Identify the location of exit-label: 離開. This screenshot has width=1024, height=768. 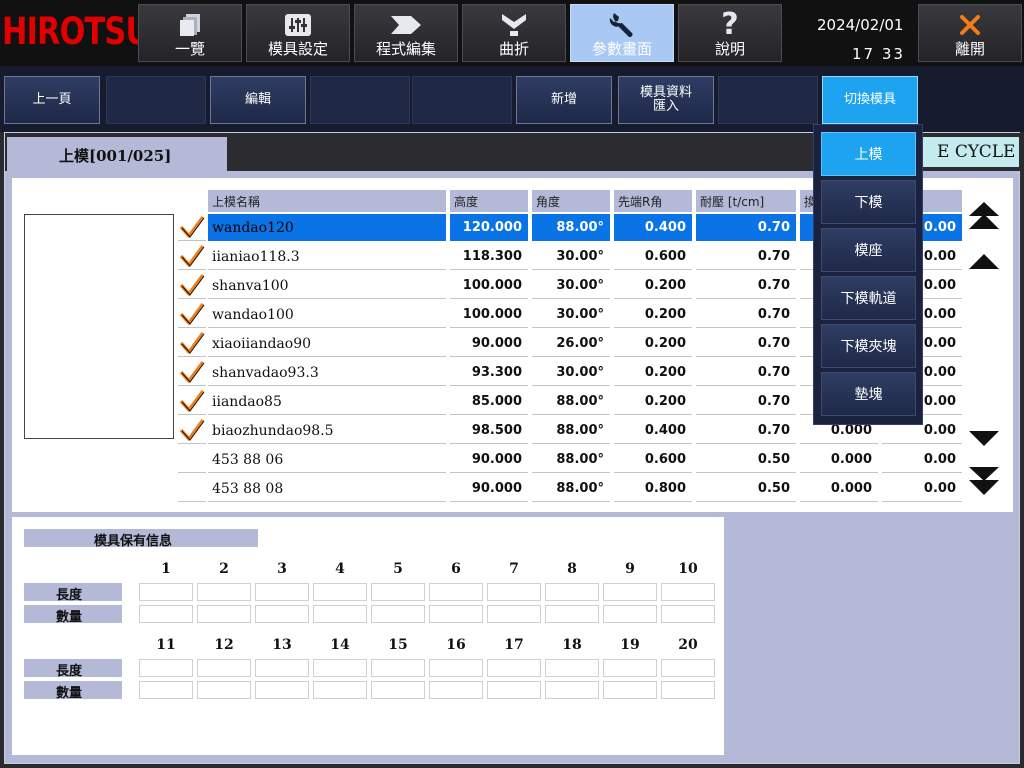
(969, 49).